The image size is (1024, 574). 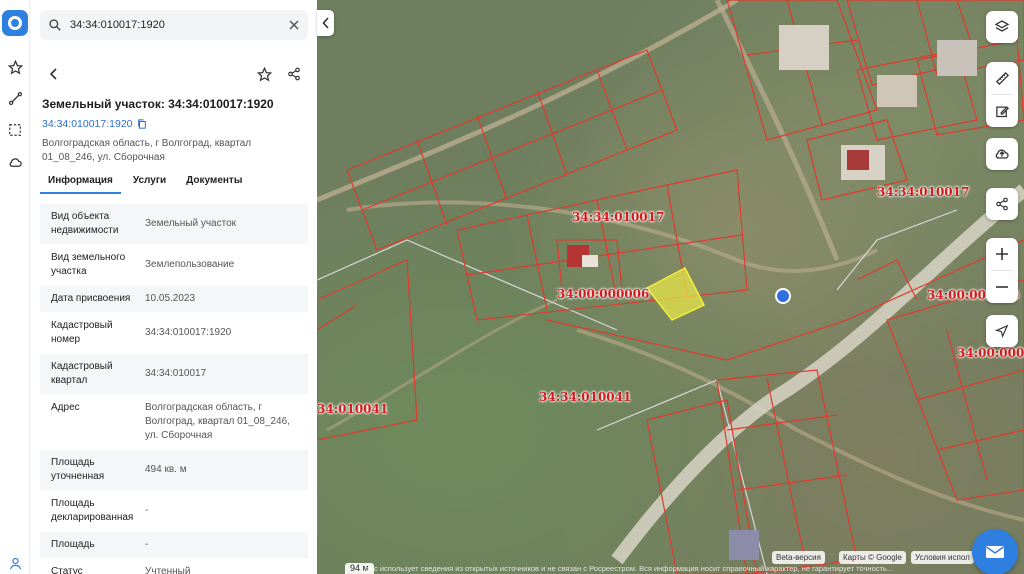 I want to click on quarter-label: 34:34:010041, so click(x=585, y=397).